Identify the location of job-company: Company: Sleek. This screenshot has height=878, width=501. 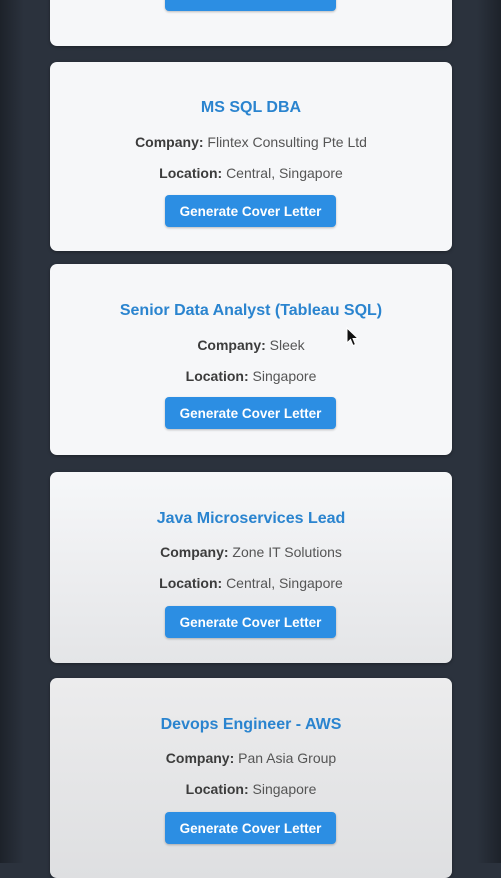
(251, 345).